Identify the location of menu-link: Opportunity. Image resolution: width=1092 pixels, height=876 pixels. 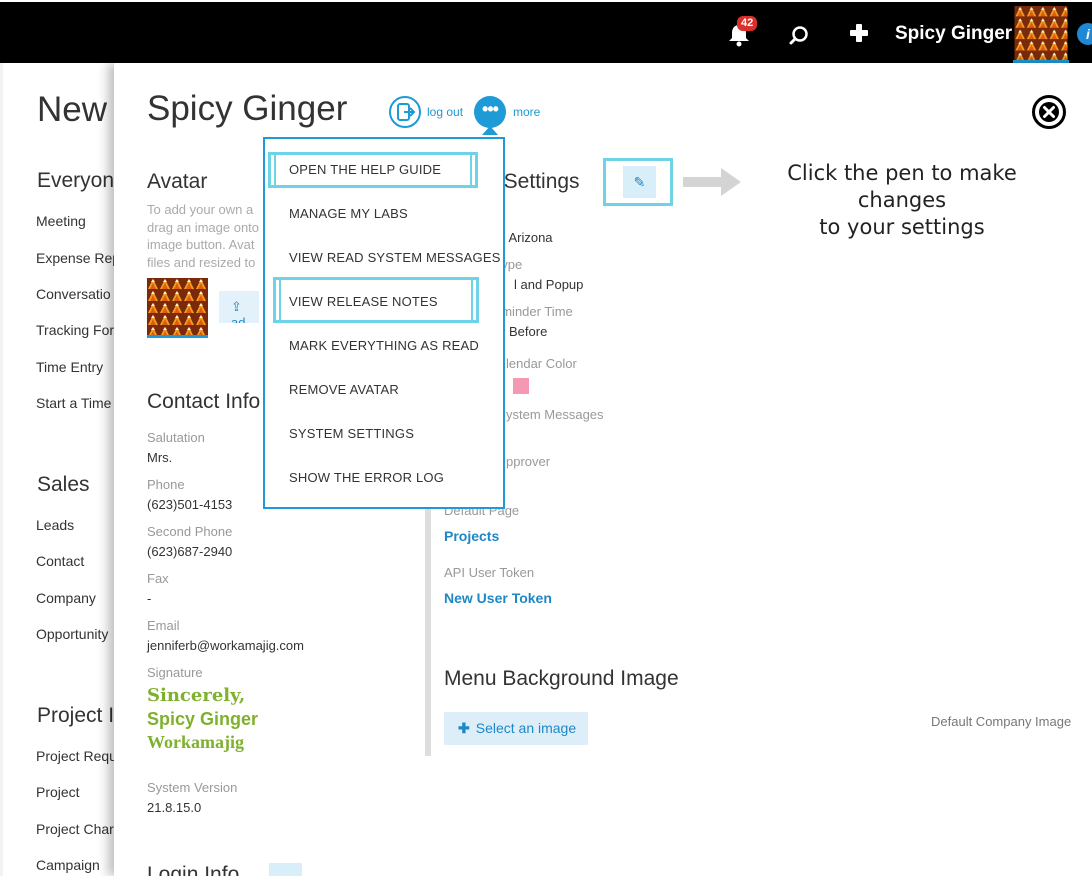
(72, 634).